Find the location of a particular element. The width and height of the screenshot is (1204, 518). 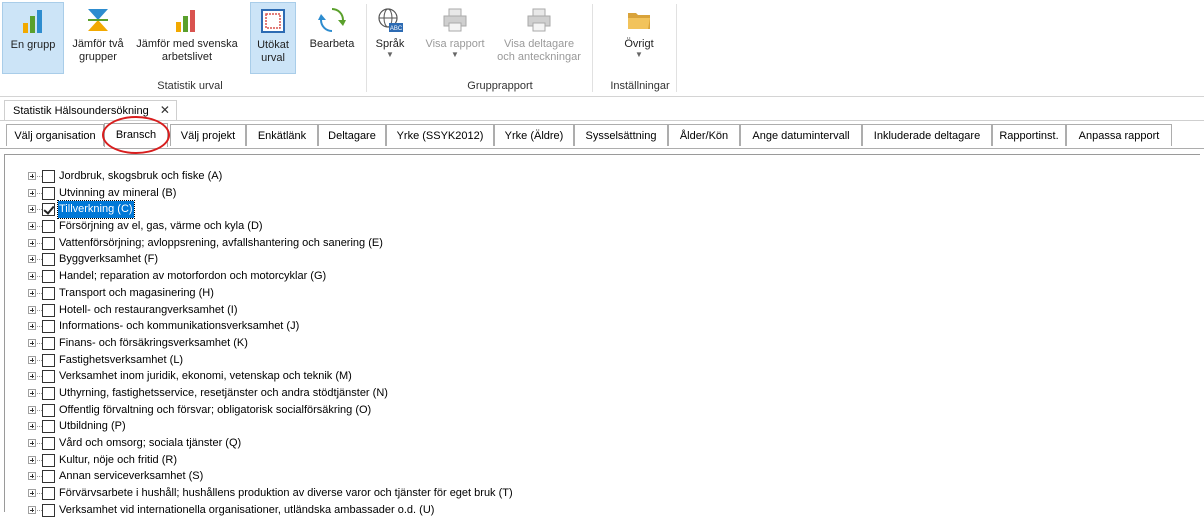

close-icon: ✕ is located at coordinates (165, 110).